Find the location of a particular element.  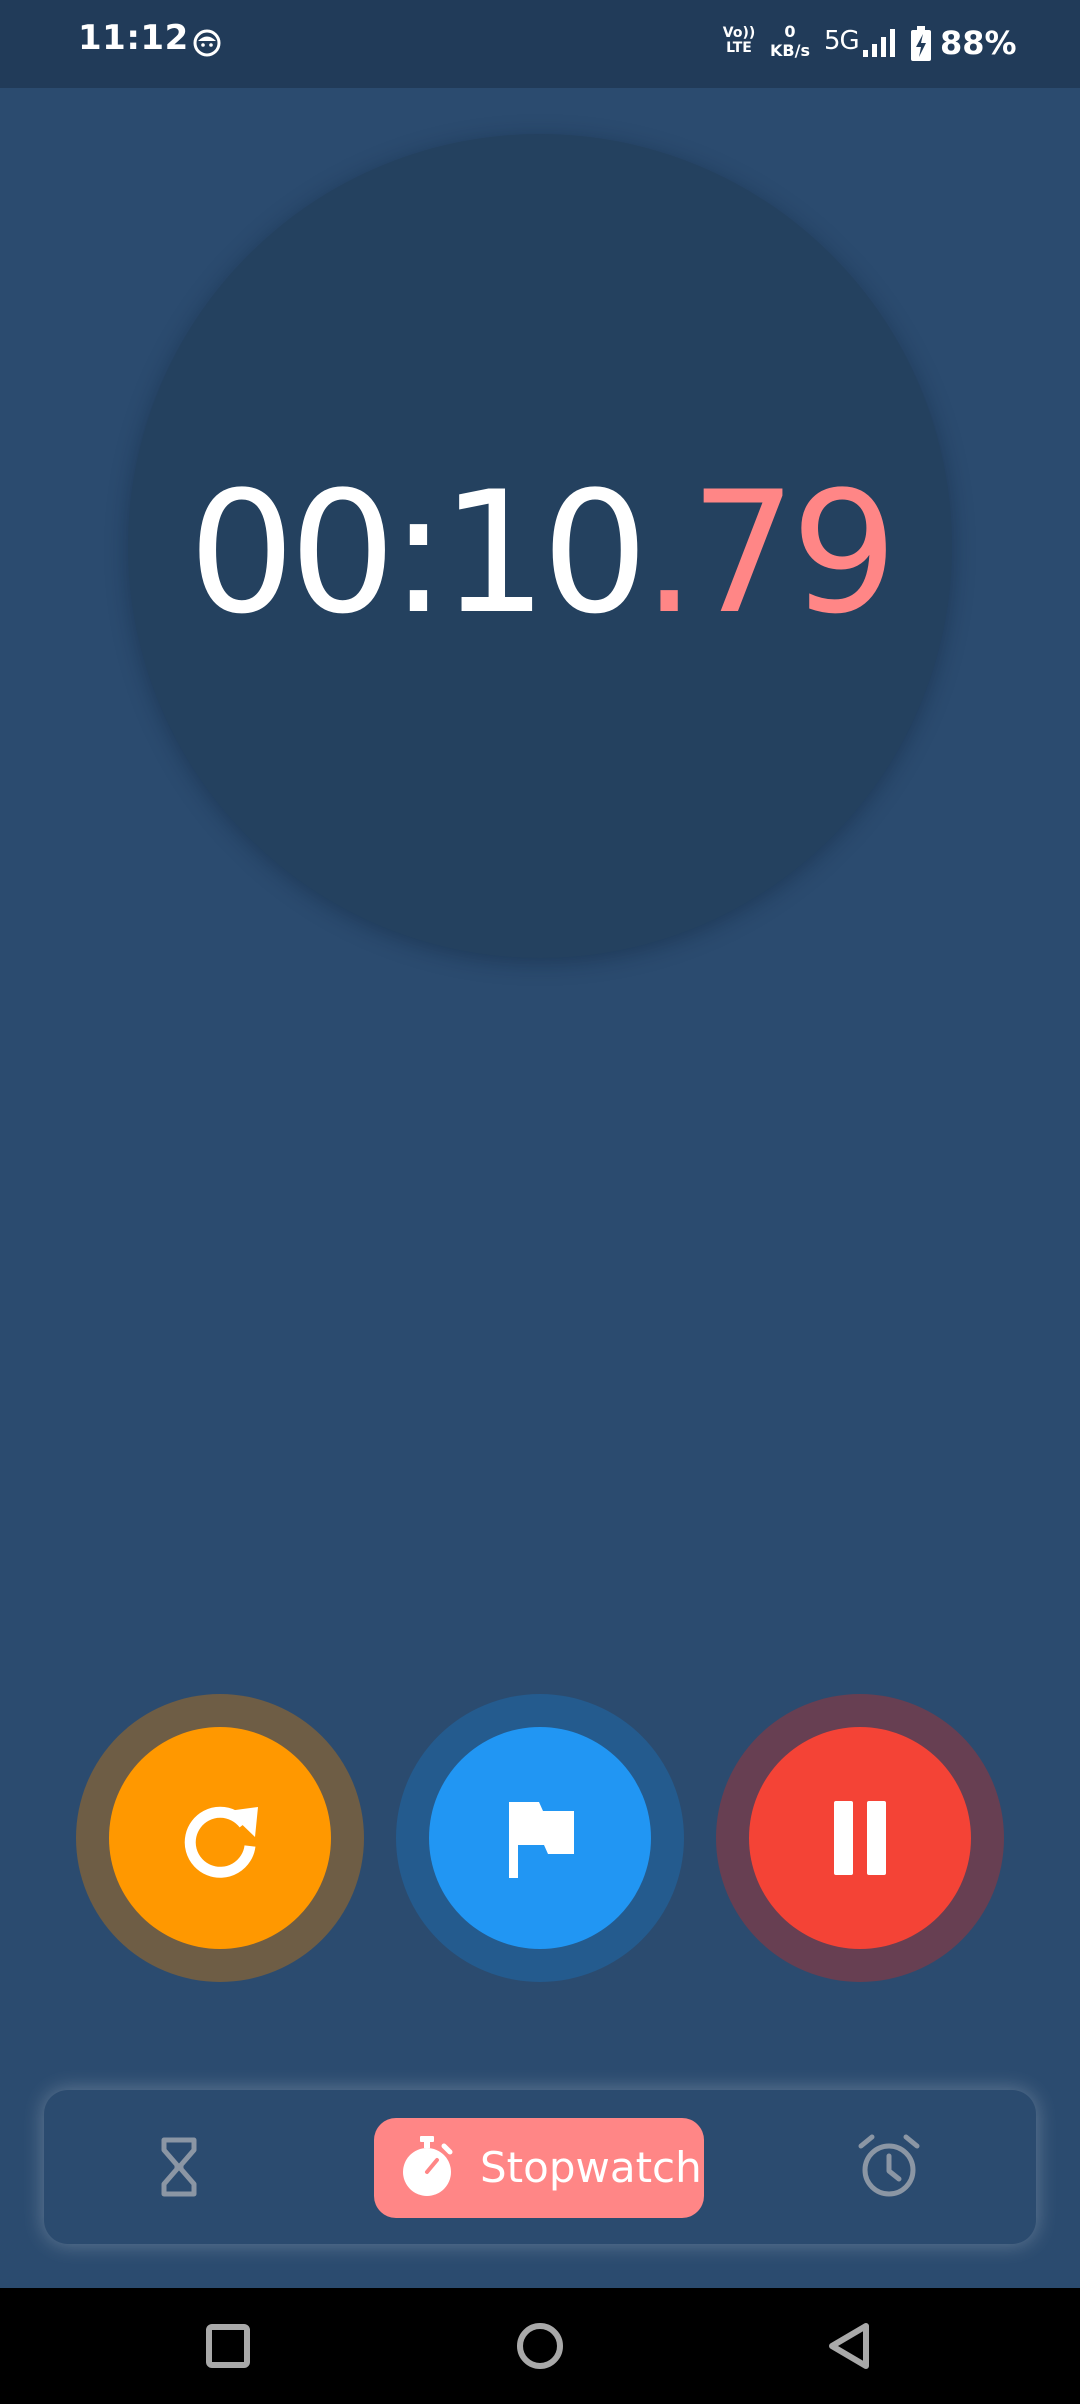

battery-percent: 88% is located at coordinates (978, 43).